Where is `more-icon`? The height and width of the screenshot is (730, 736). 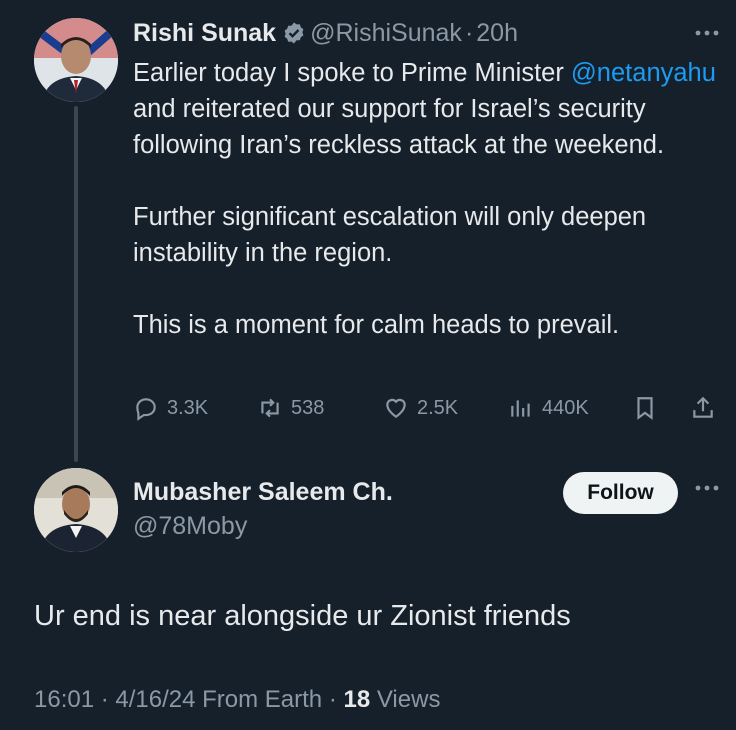
more-icon is located at coordinates (707, 31).